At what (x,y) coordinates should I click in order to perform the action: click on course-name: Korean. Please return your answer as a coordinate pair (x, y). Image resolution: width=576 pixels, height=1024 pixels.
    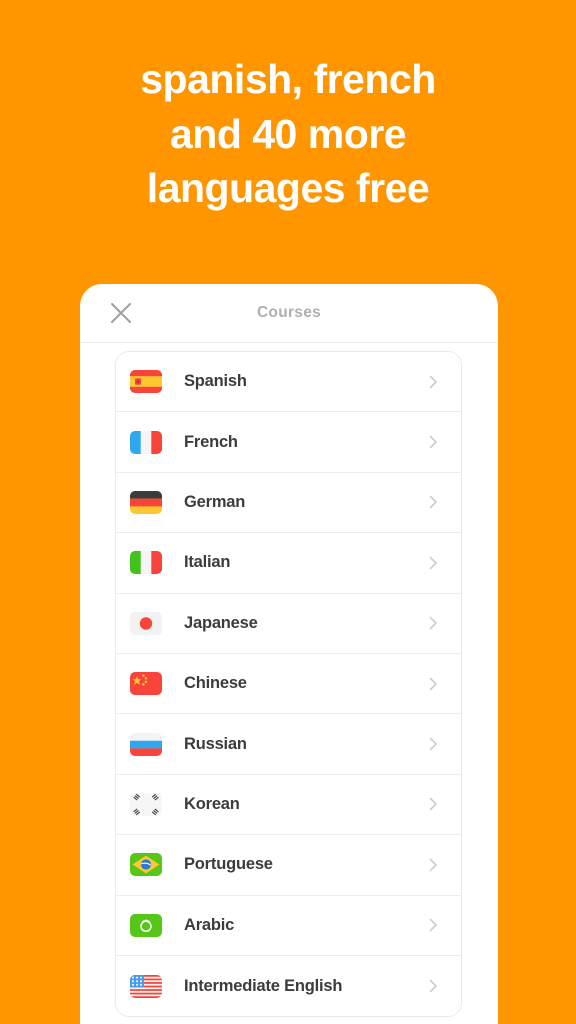
    Looking at the image, I should click on (212, 803).